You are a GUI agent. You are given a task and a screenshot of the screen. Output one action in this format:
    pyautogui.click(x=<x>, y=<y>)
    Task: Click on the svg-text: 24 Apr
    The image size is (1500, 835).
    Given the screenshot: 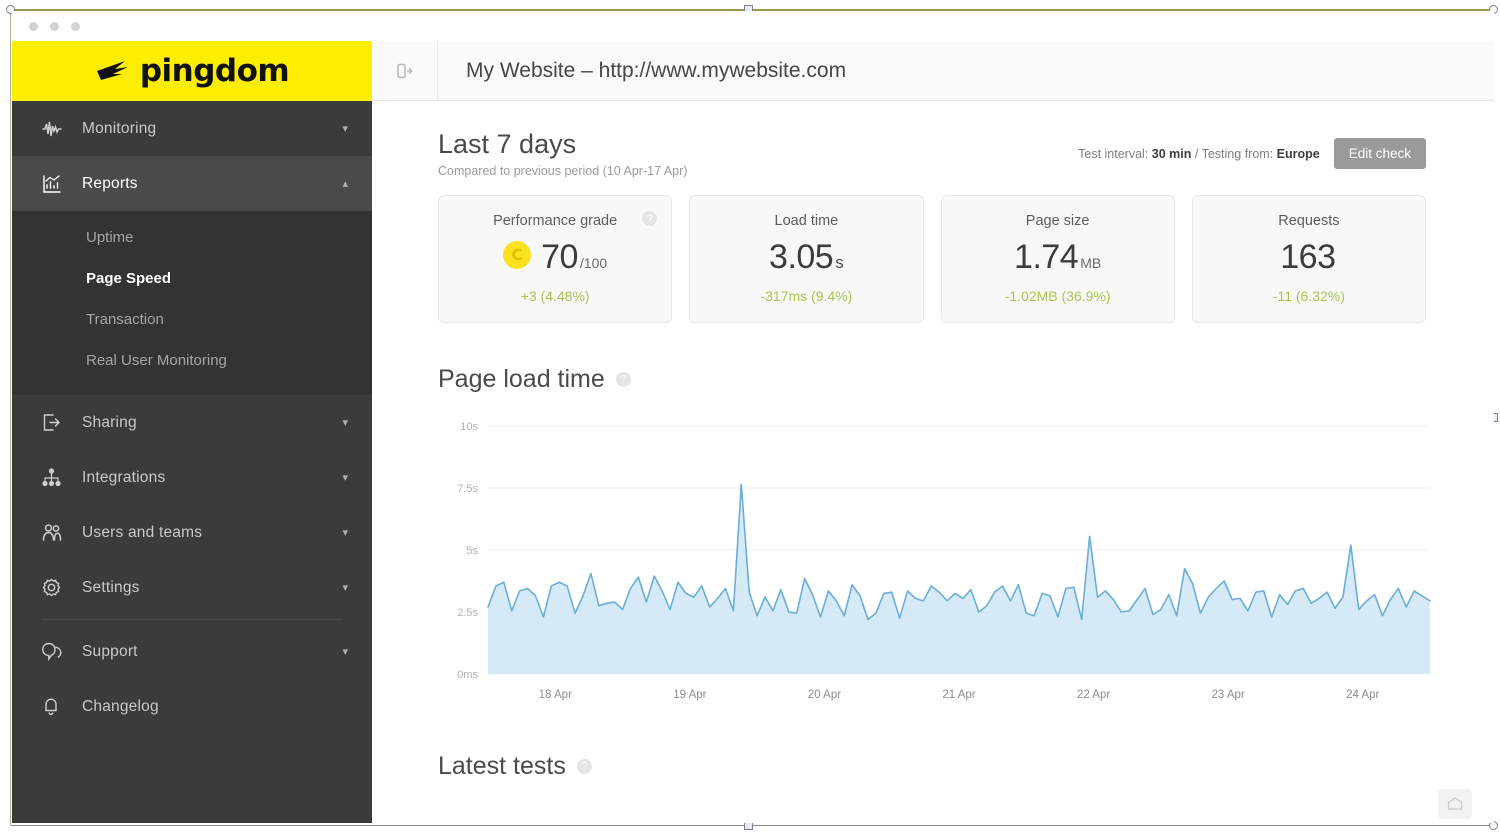 What is the action you would take?
    pyautogui.click(x=1362, y=695)
    